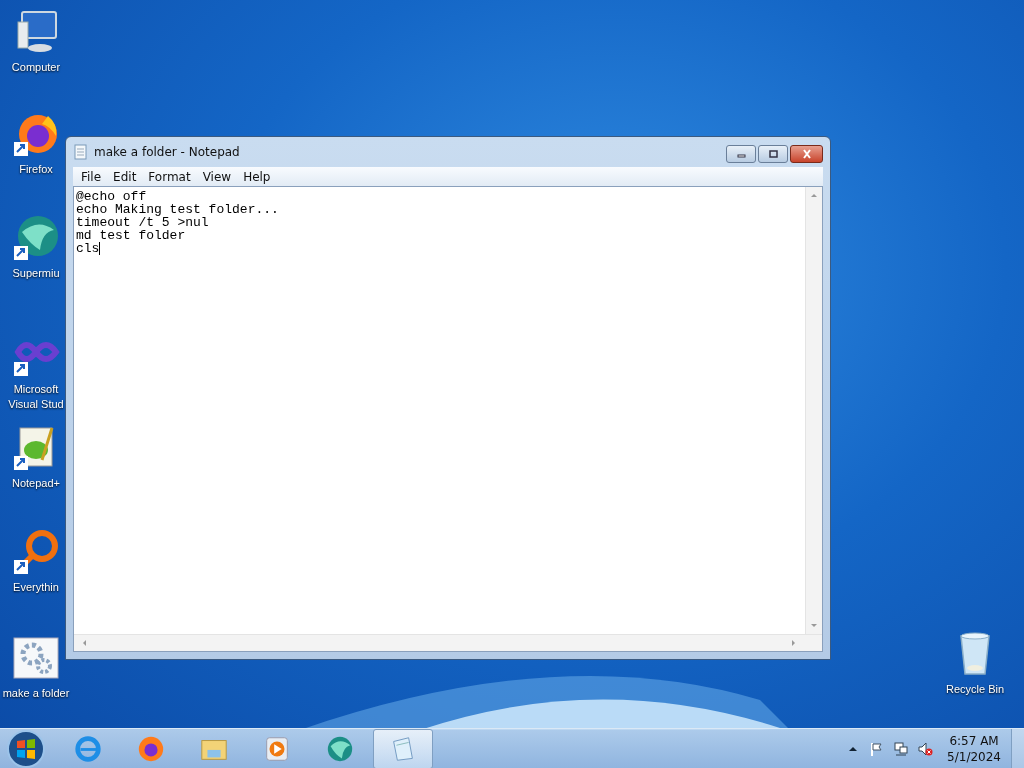  I want to click on scroll-right-icon, so click(794, 643).